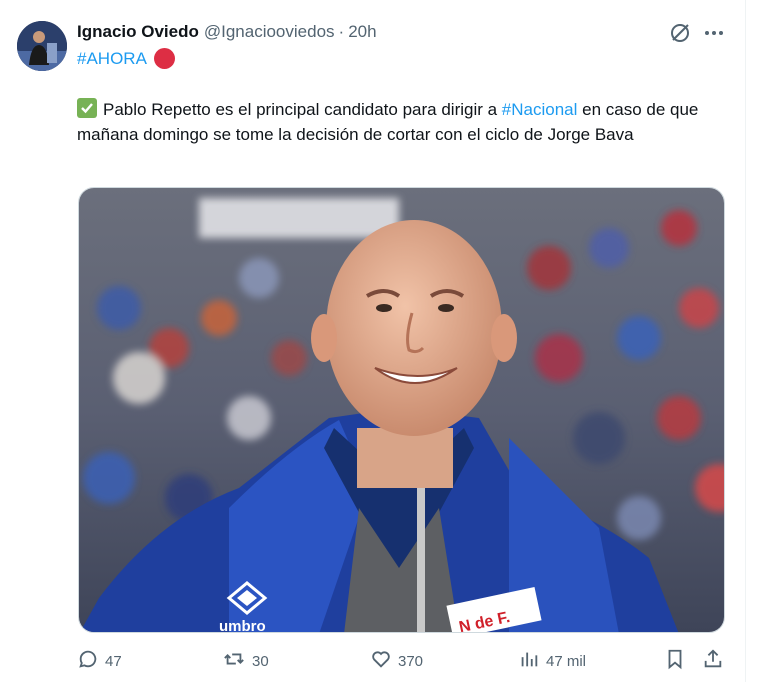  Describe the element at coordinates (99, 661) in the screenshot. I see `reply-button: 47` at that location.